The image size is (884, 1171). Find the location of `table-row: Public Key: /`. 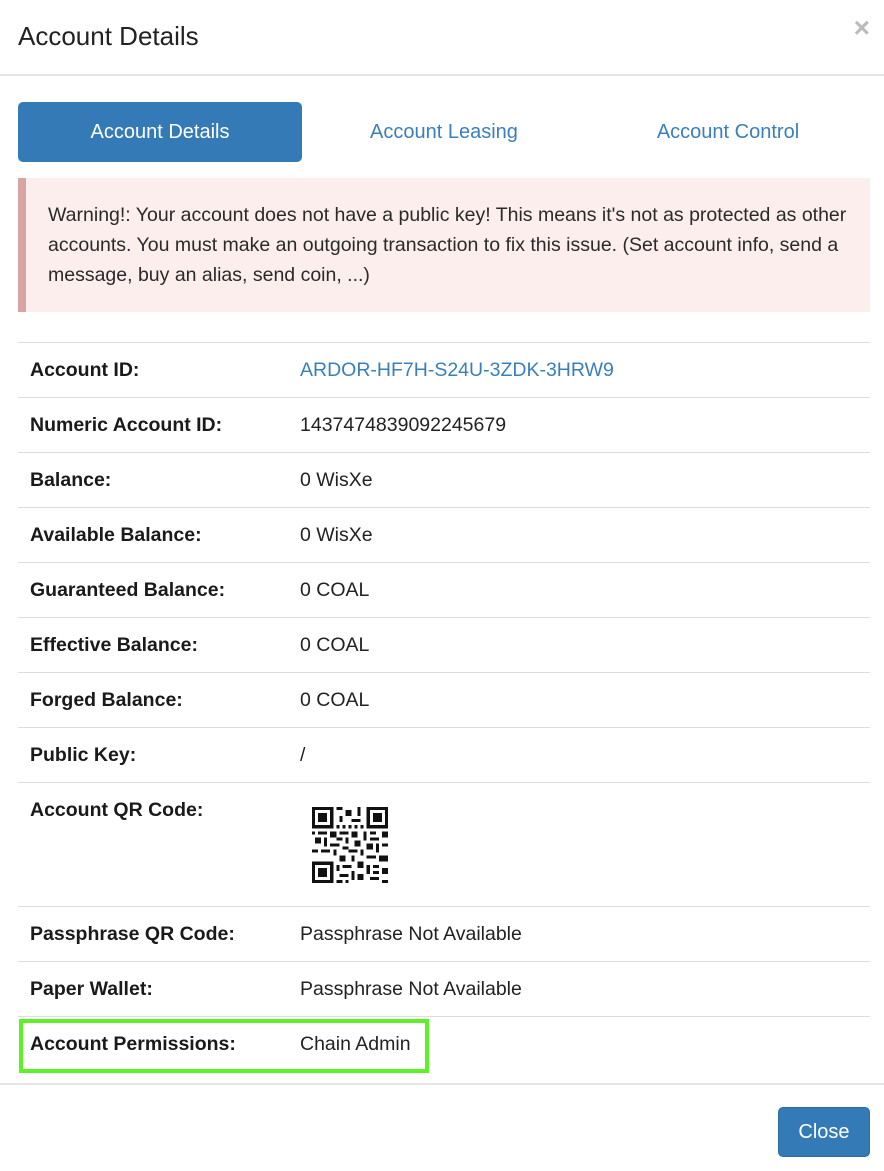

table-row: Public Key: / is located at coordinates (444, 754).